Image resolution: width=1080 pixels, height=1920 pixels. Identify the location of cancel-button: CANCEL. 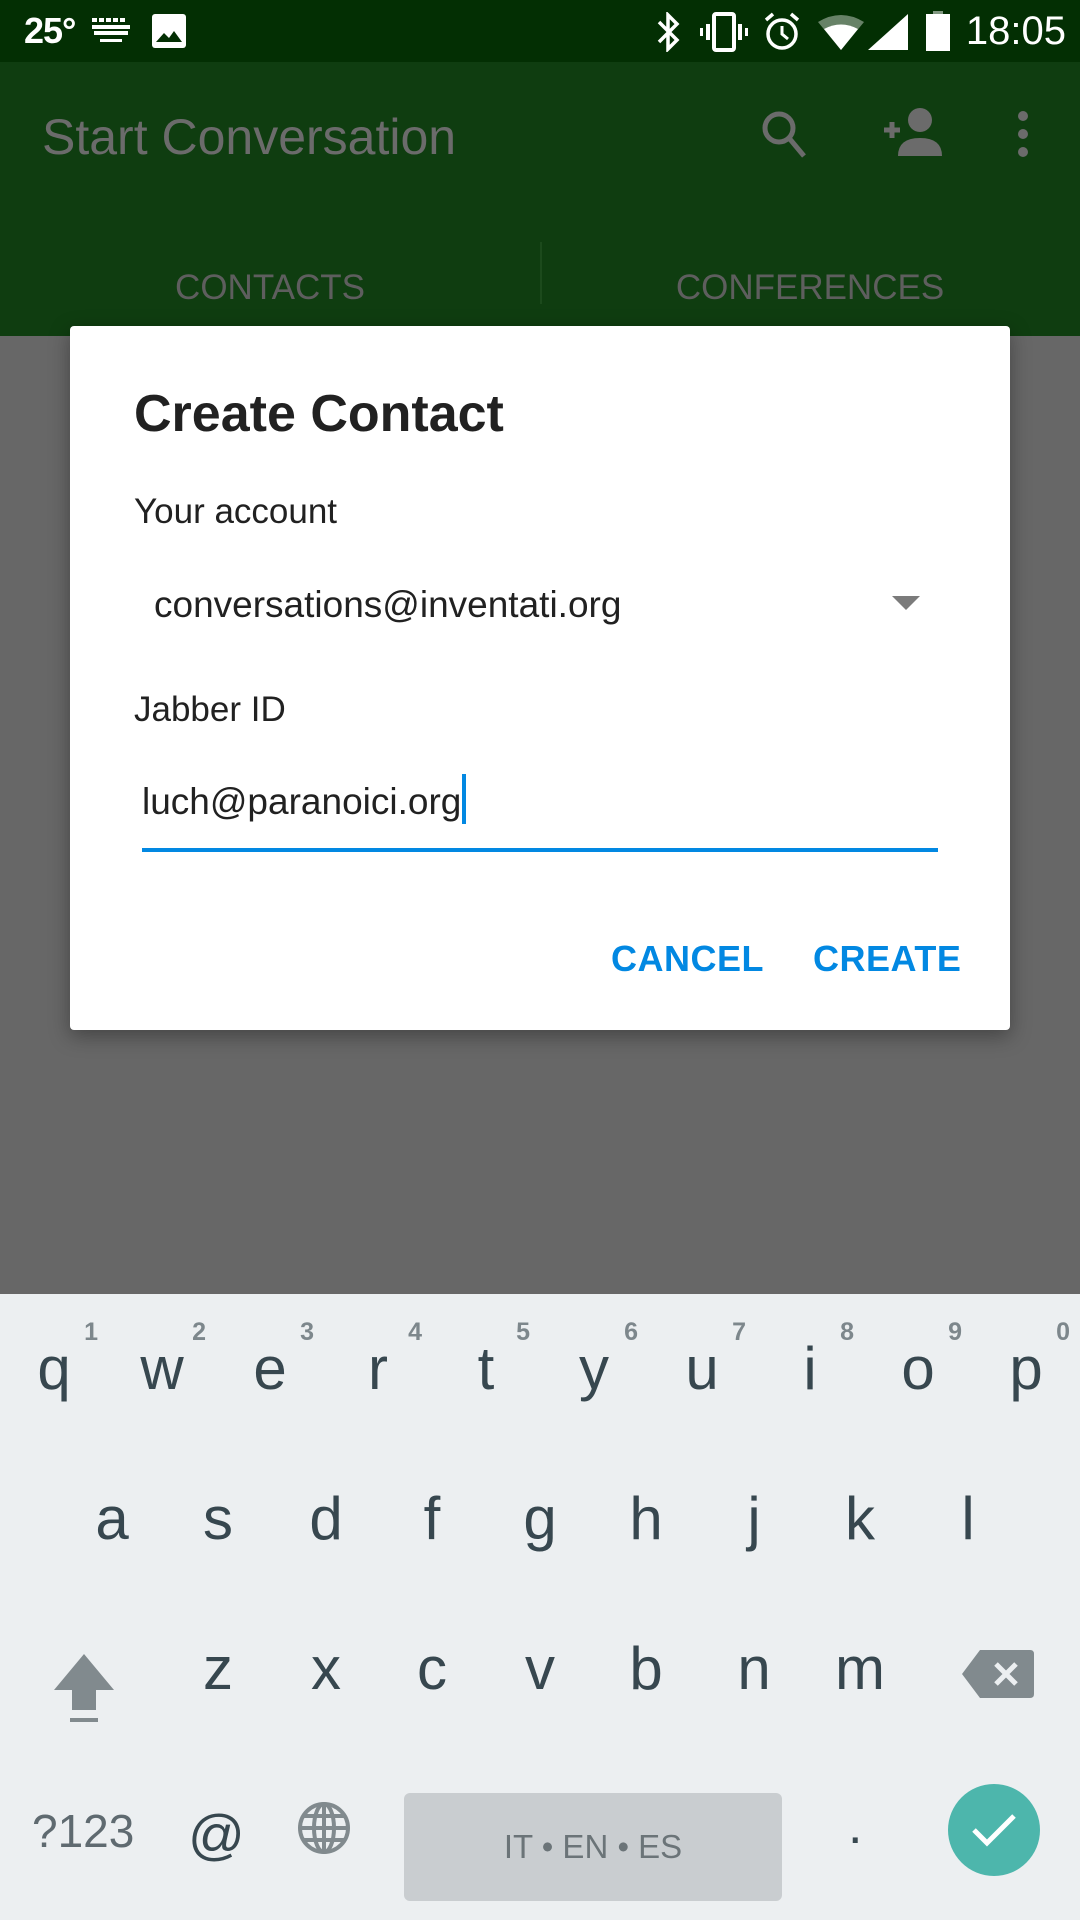
(687, 959).